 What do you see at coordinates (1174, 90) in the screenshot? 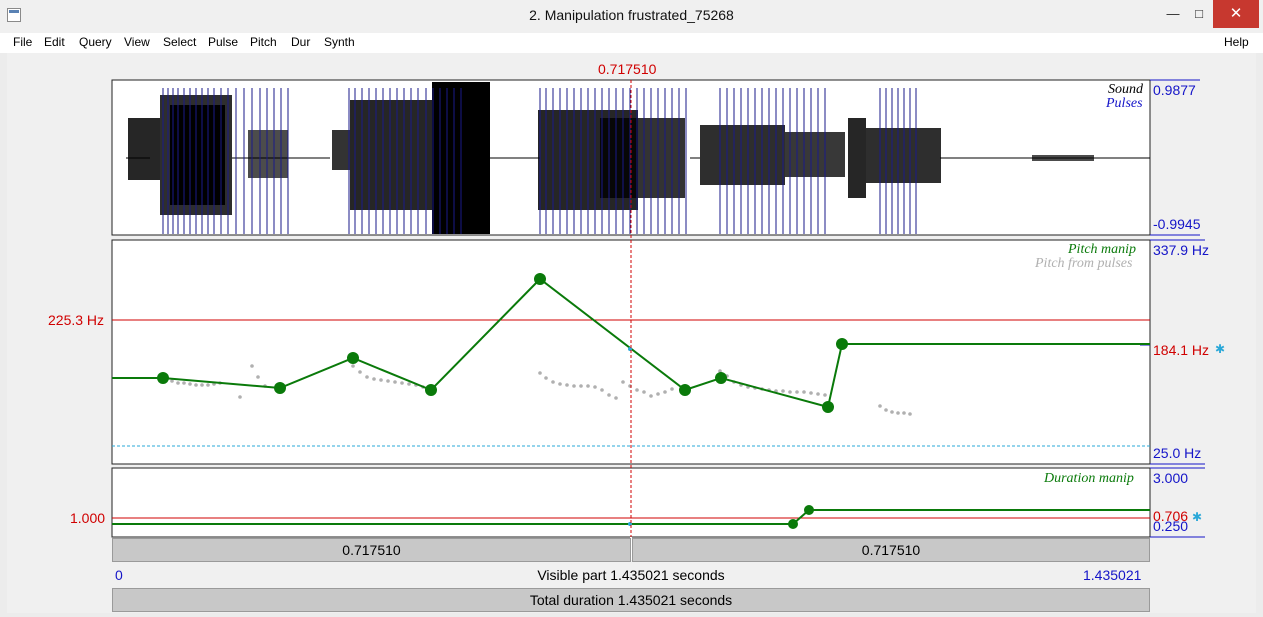
I see `sound-max-value: 0.9877` at bounding box center [1174, 90].